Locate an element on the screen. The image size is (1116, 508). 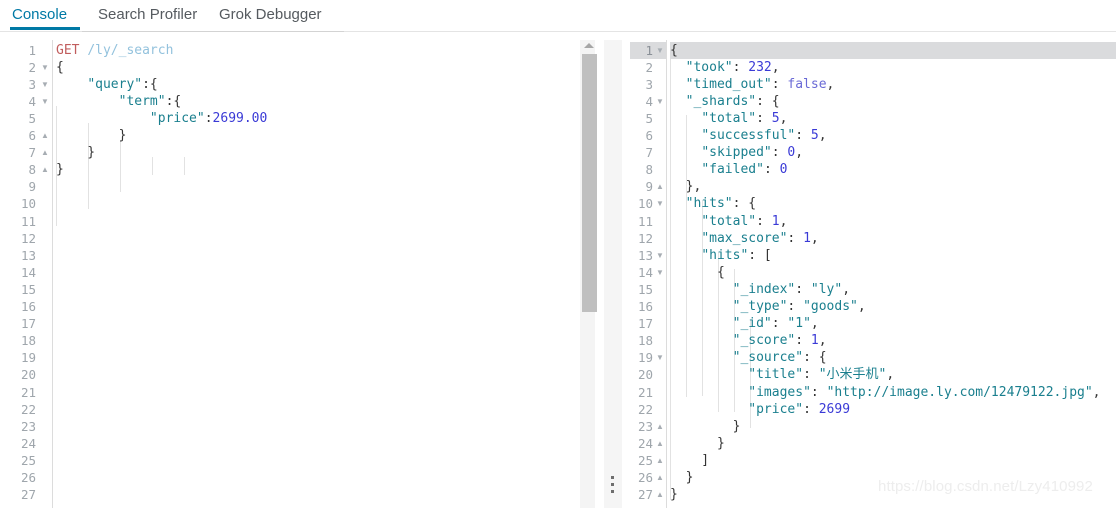
request-scrollbar-track is located at coordinates (588, 274).